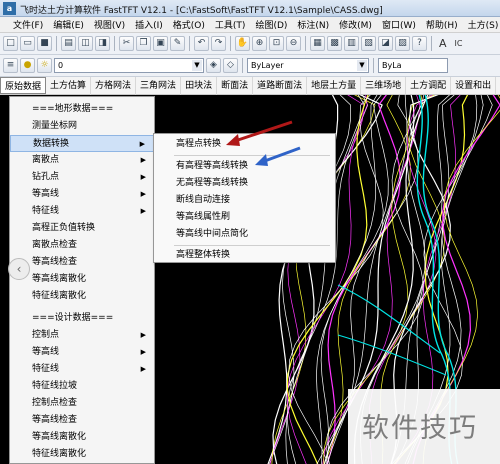 This screenshot has height=464, width=500. I want to click on menu-item-label: 离散点, so click(46, 160).